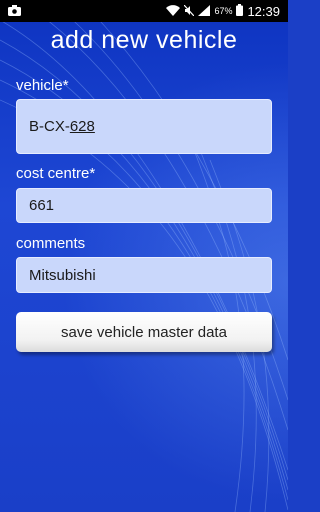 The height and width of the screenshot is (512, 320). I want to click on vehicle-value-prefix: B-CX-, so click(49, 126).